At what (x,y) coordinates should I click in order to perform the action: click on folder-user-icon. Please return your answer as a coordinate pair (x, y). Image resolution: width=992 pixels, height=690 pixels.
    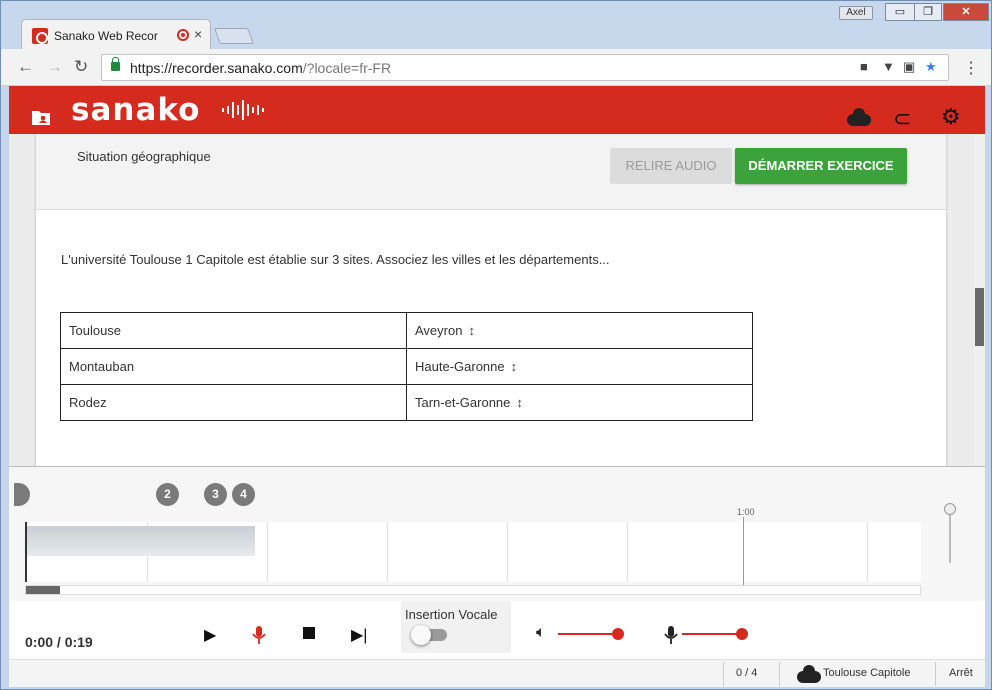
    Looking at the image, I should click on (41, 117).